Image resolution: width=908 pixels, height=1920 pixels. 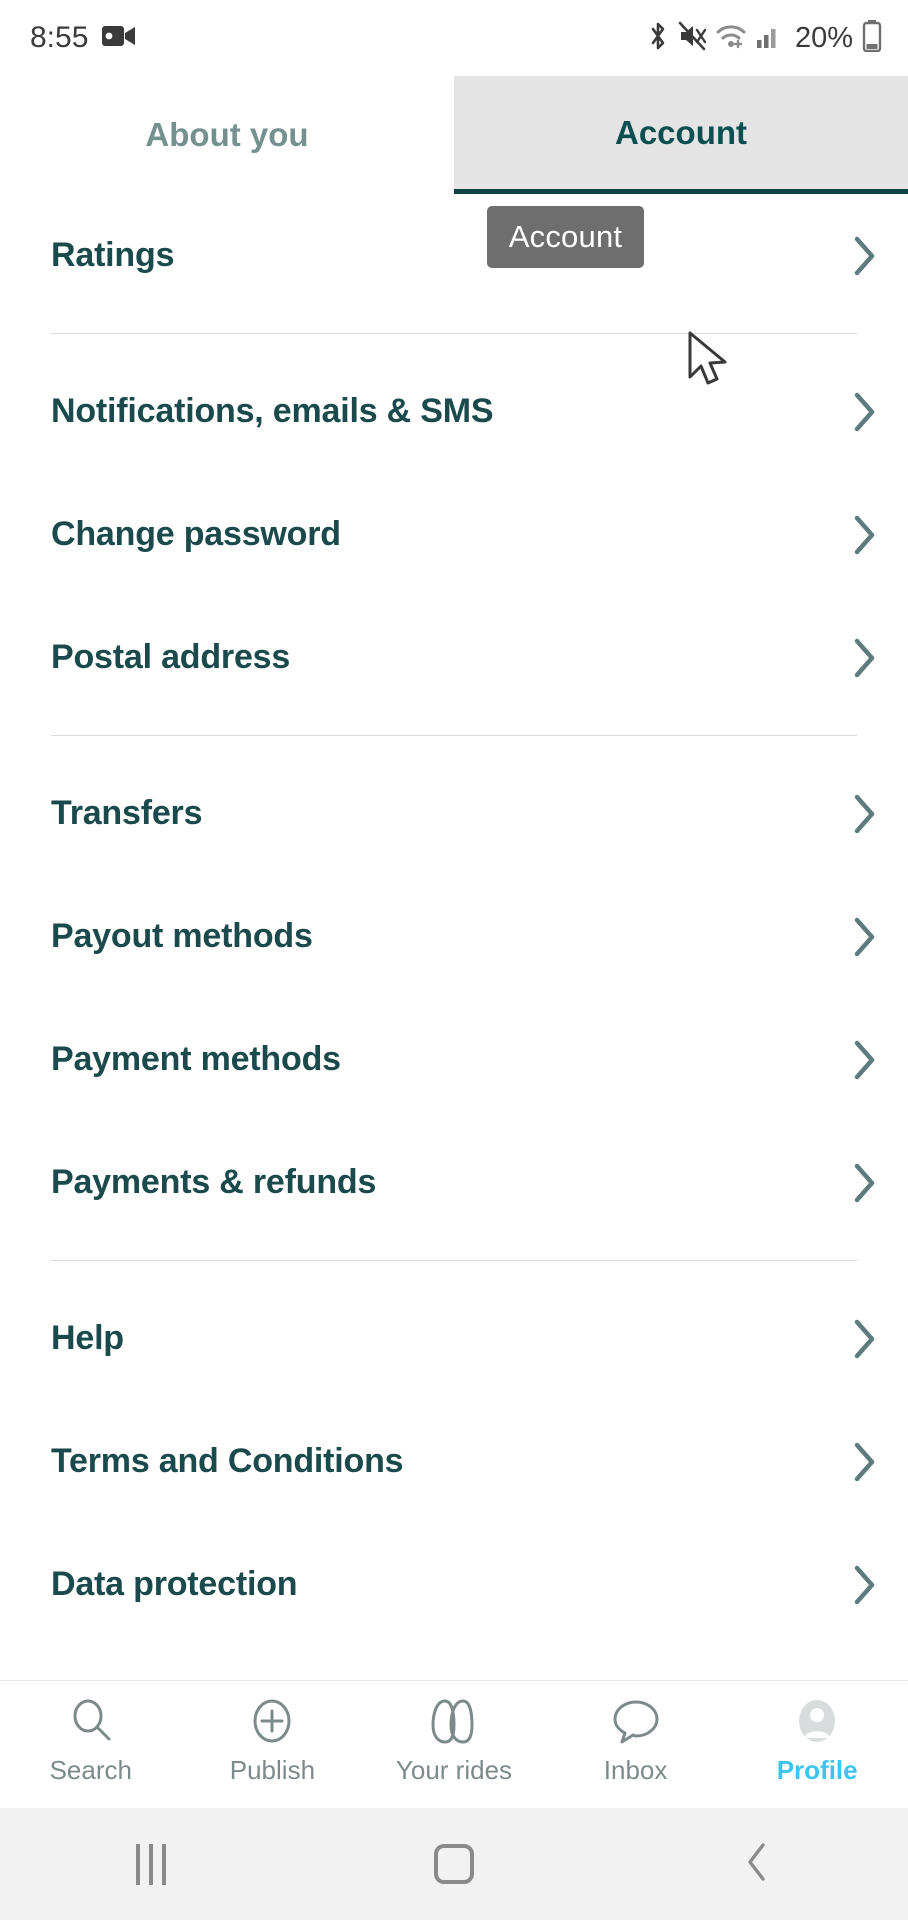 I want to click on list-item-payment-methods: Payment methods, so click(x=454, y=1059).